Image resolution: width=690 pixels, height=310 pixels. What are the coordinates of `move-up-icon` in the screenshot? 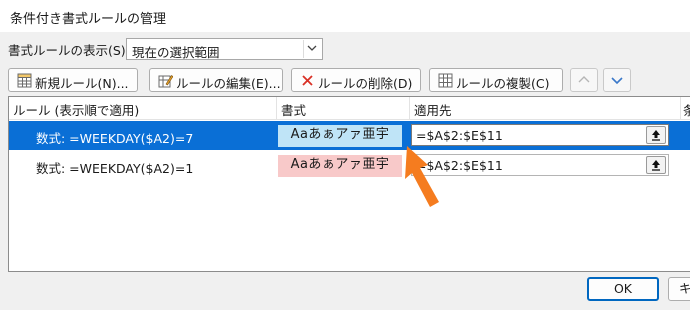 It's located at (584, 79).